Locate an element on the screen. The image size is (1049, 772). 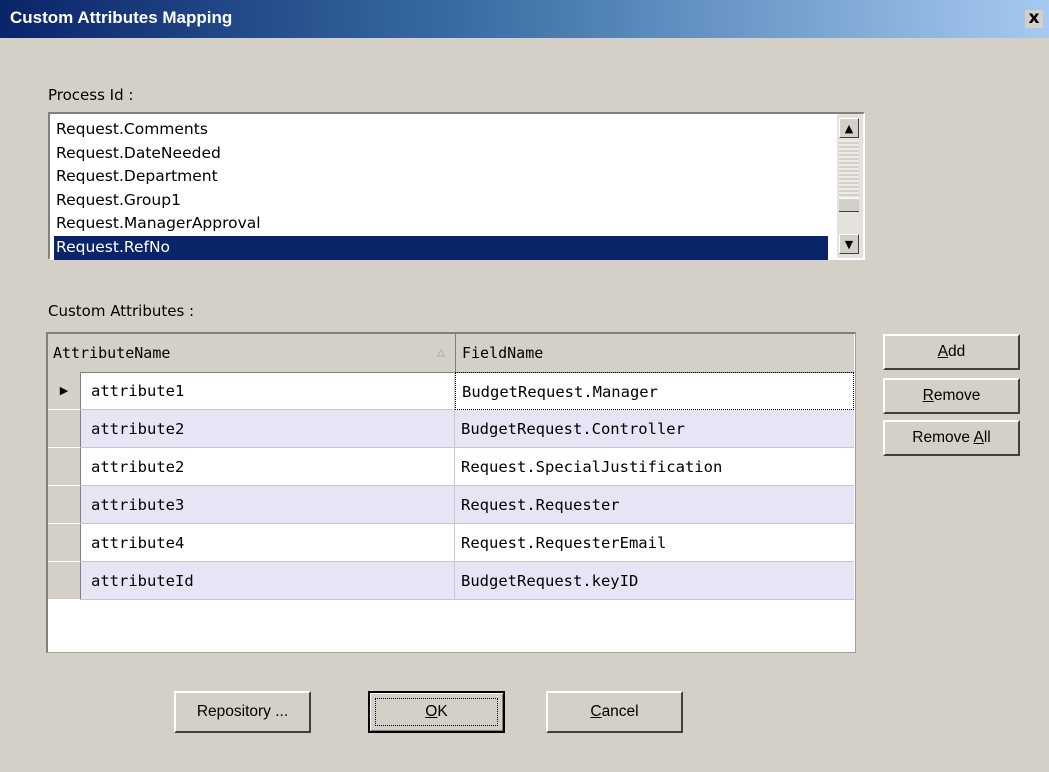
table-row: ▶ attribute1 BudgetRequest.Manager is located at coordinates (451, 391).